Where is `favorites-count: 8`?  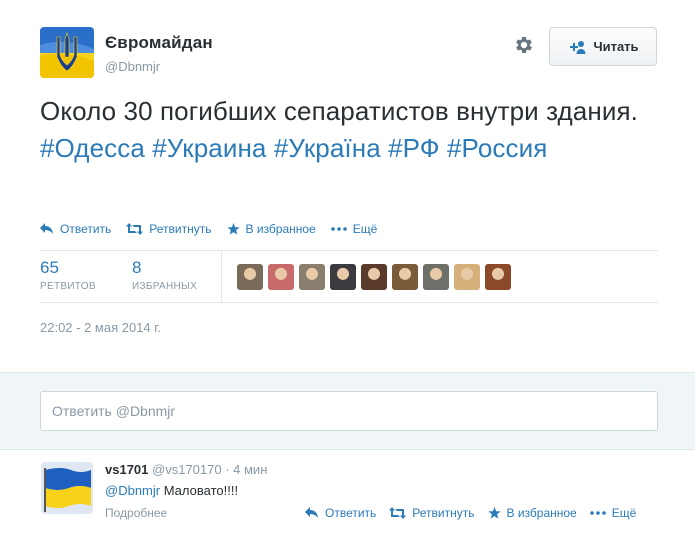 favorites-count: 8 is located at coordinates (137, 267).